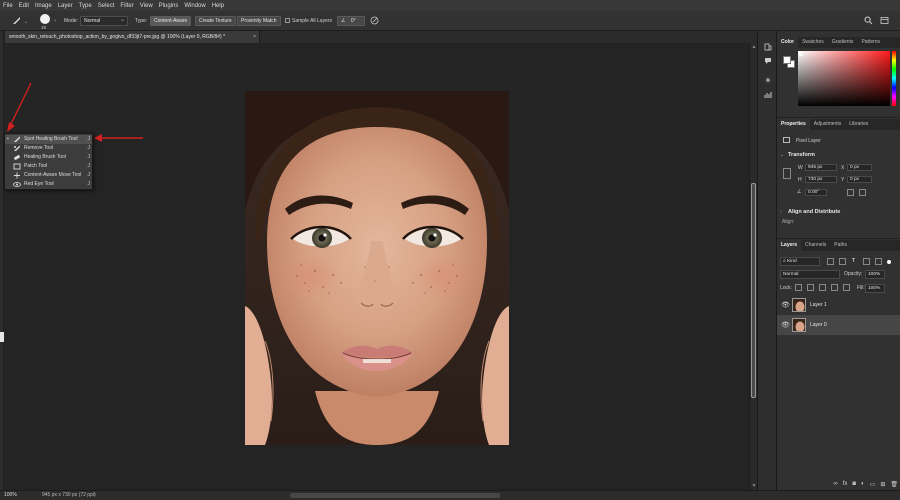 The height and width of the screenshot is (500, 900). What do you see at coordinates (840, 245) in the screenshot?
I see `tab-paths: Paths` at bounding box center [840, 245].